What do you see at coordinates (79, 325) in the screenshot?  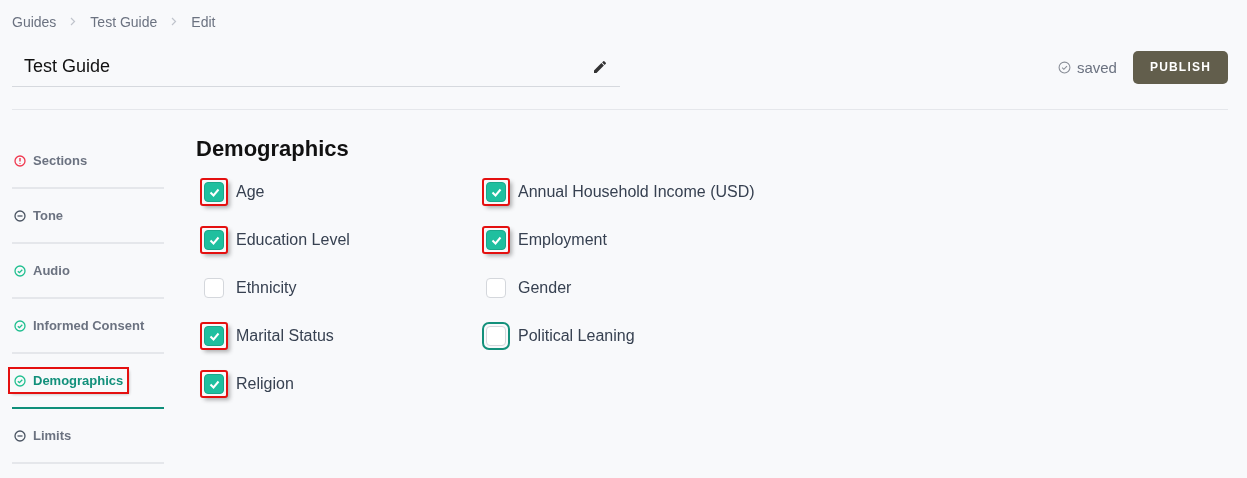 I see `sidebar-item: Informed Consent` at bounding box center [79, 325].